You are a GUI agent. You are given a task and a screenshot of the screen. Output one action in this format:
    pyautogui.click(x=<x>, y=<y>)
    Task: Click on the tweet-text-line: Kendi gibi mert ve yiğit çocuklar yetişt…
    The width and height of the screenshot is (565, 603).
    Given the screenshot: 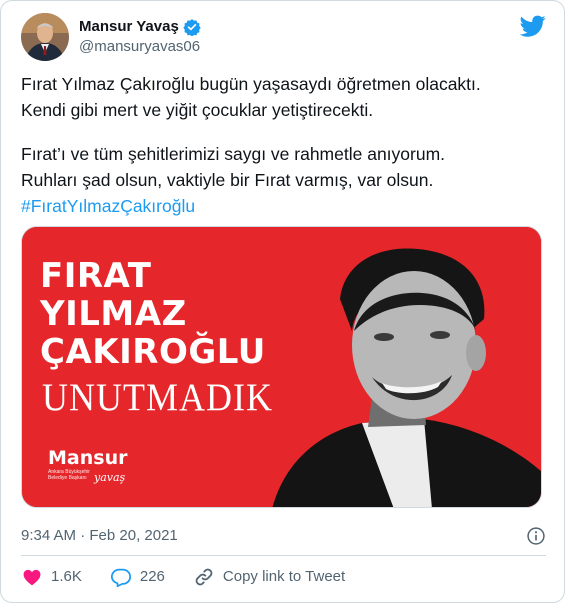 What is the action you would take?
    pyautogui.click(x=197, y=110)
    